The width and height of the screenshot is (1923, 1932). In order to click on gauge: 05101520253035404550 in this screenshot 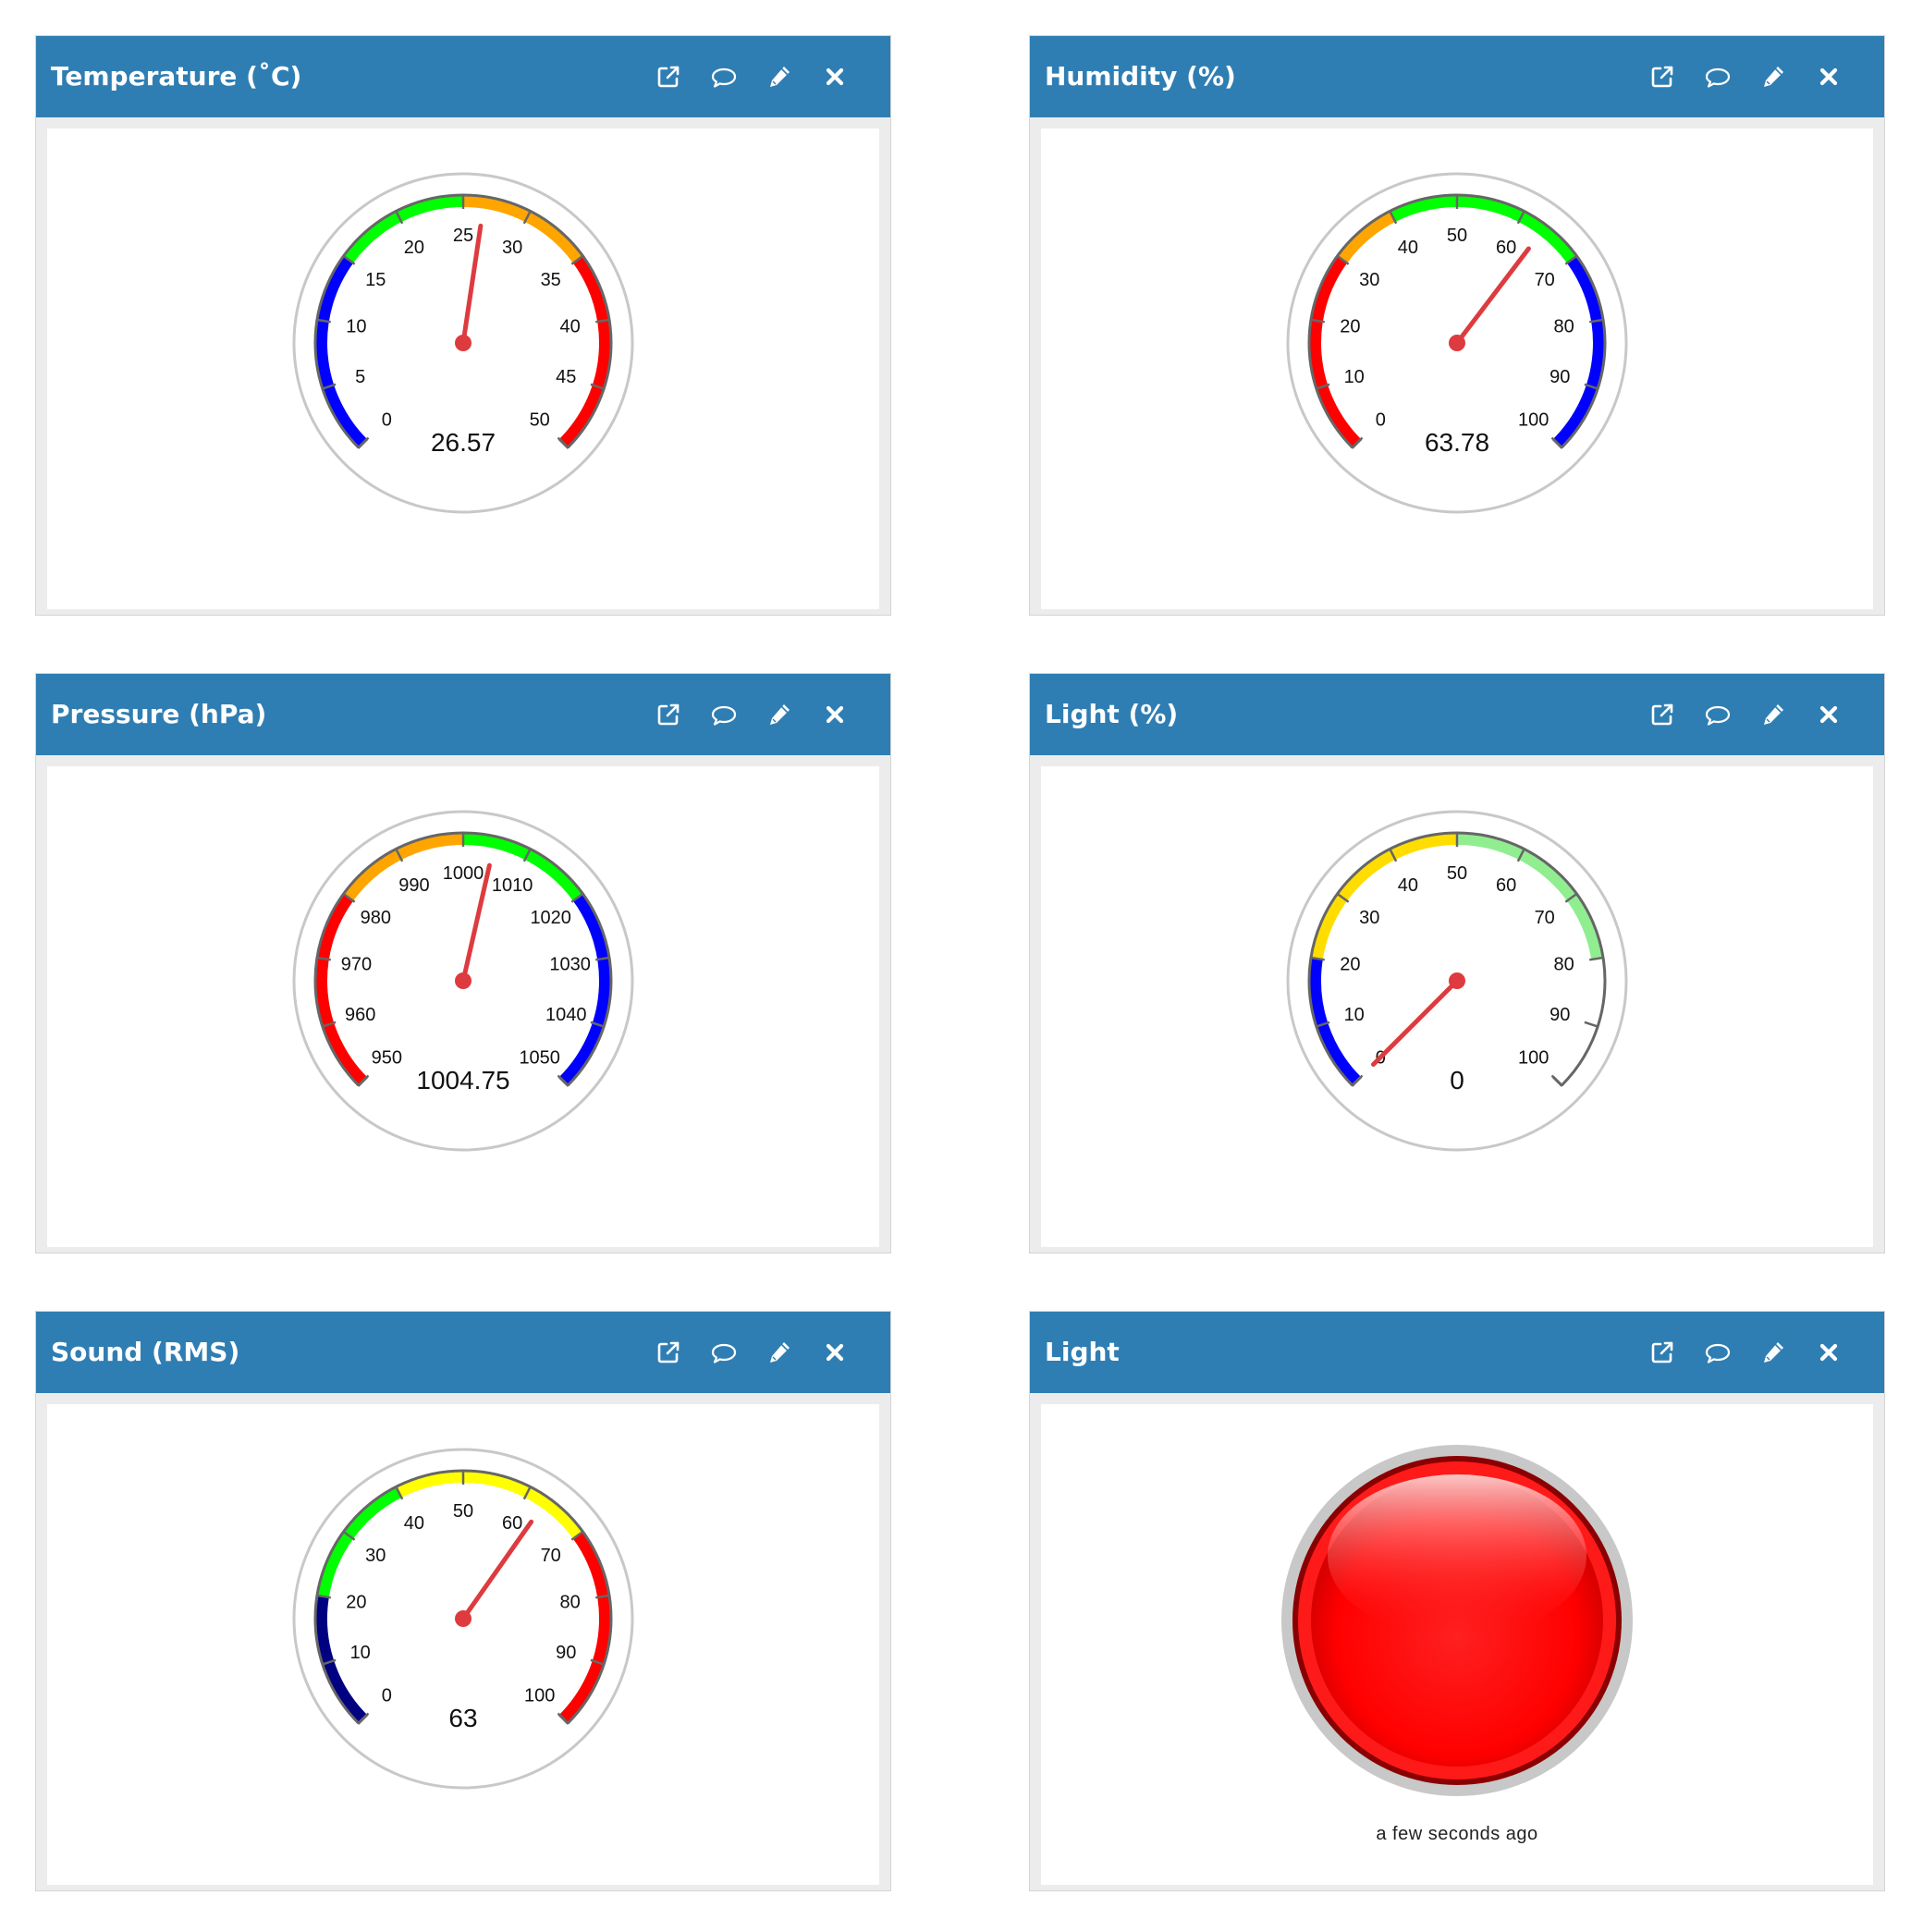, I will do `click(463, 343)`.